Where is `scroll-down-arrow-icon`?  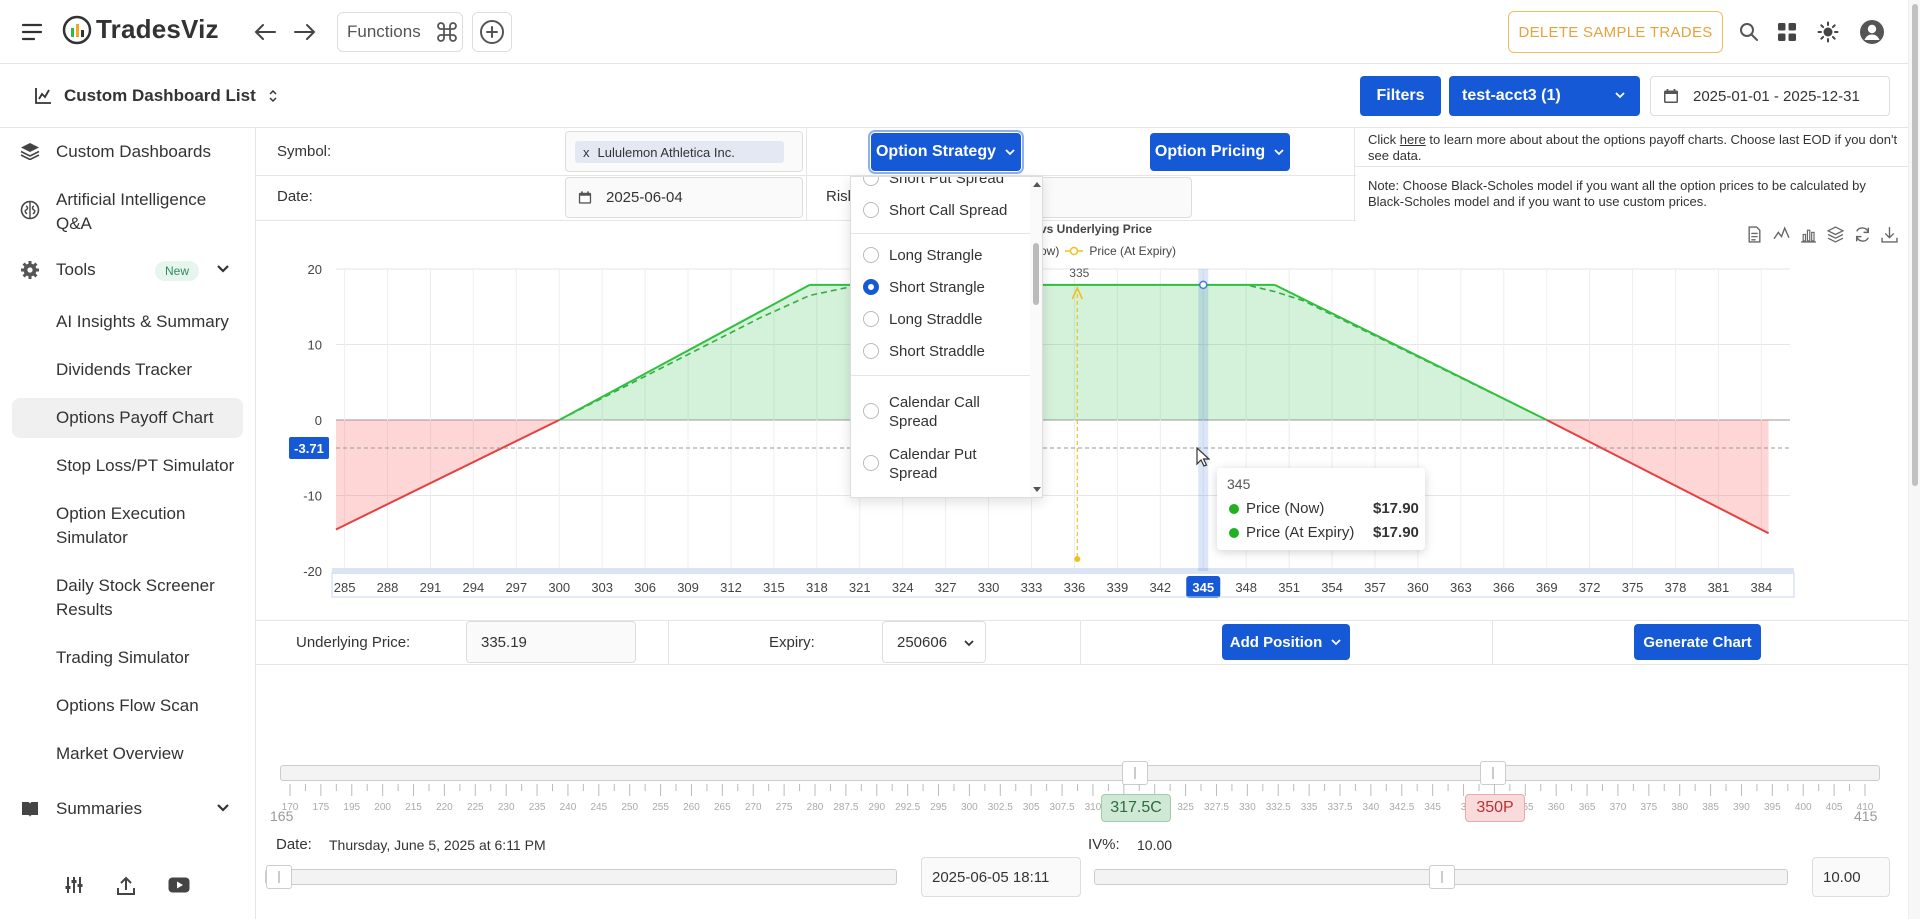 scroll-down-arrow-icon is located at coordinates (1037, 490).